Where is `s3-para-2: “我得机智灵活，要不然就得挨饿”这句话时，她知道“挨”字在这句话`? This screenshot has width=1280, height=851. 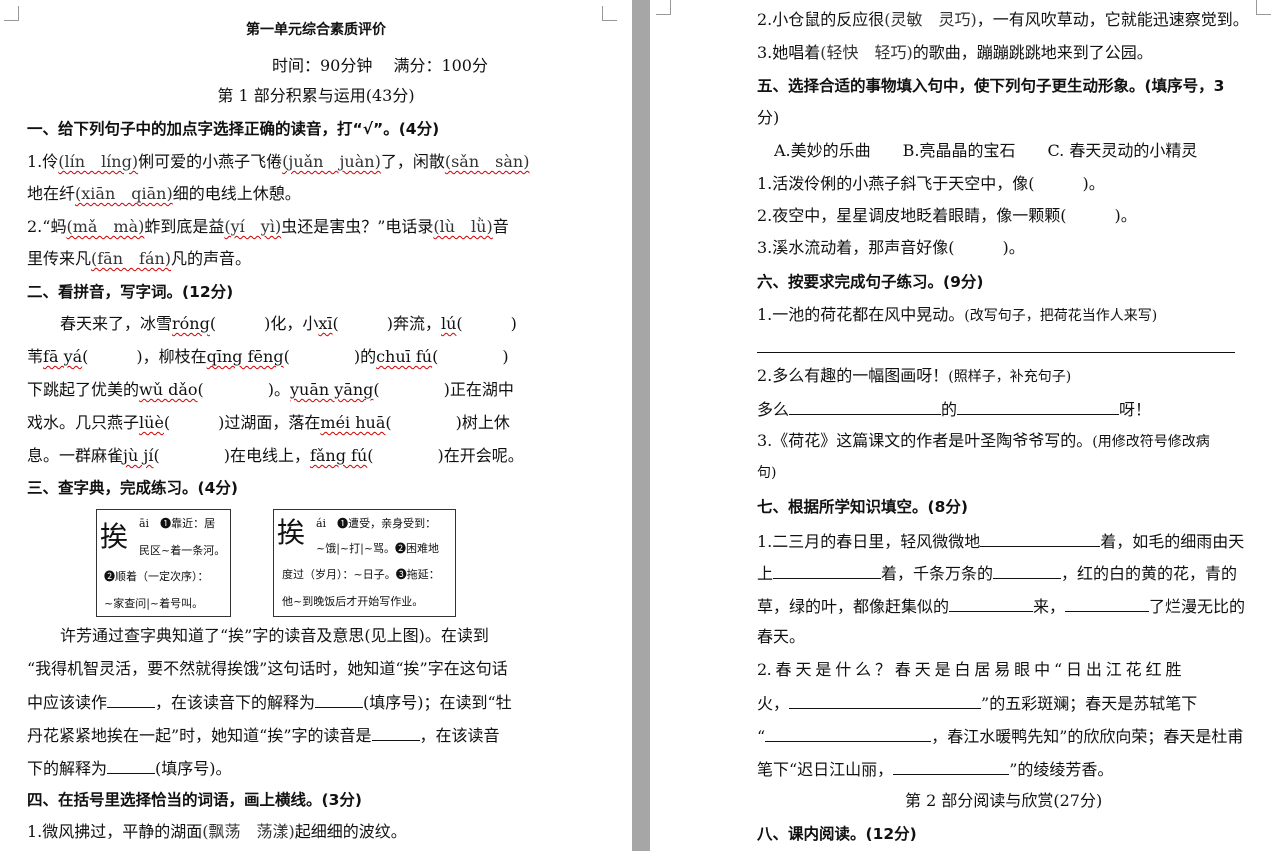
s3-para-2: “我得机智灵活，要不然就得挨饿”这句话时，她知道“挨”字在这句话 is located at coordinates (267, 668).